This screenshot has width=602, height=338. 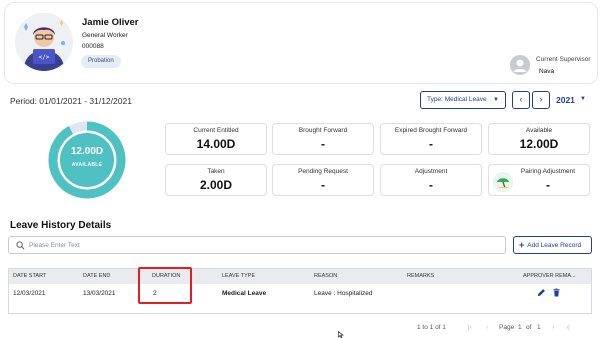 I want to click on column-header: REMARKS, so click(x=420, y=276).